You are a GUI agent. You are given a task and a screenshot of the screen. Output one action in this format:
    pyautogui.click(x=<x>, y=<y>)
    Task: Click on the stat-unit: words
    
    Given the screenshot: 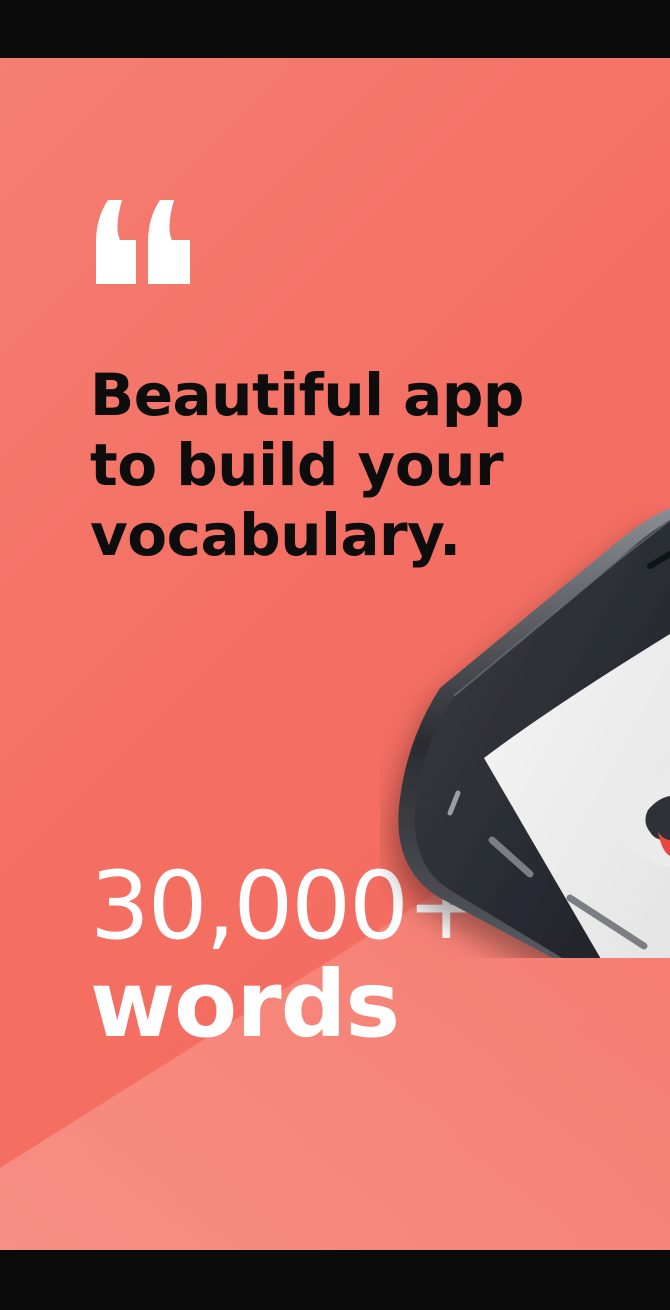 What is the action you would take?
    pyautogui.click(x=245, y=1004)
    